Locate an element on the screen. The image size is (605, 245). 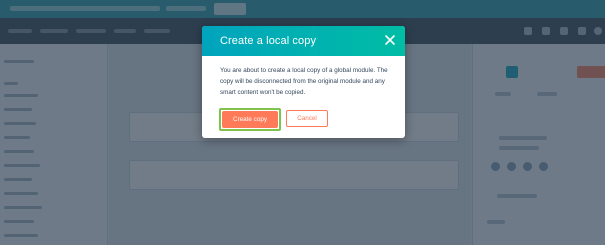
dialog-title: Create a local copy is located at coordinates (268, 41).